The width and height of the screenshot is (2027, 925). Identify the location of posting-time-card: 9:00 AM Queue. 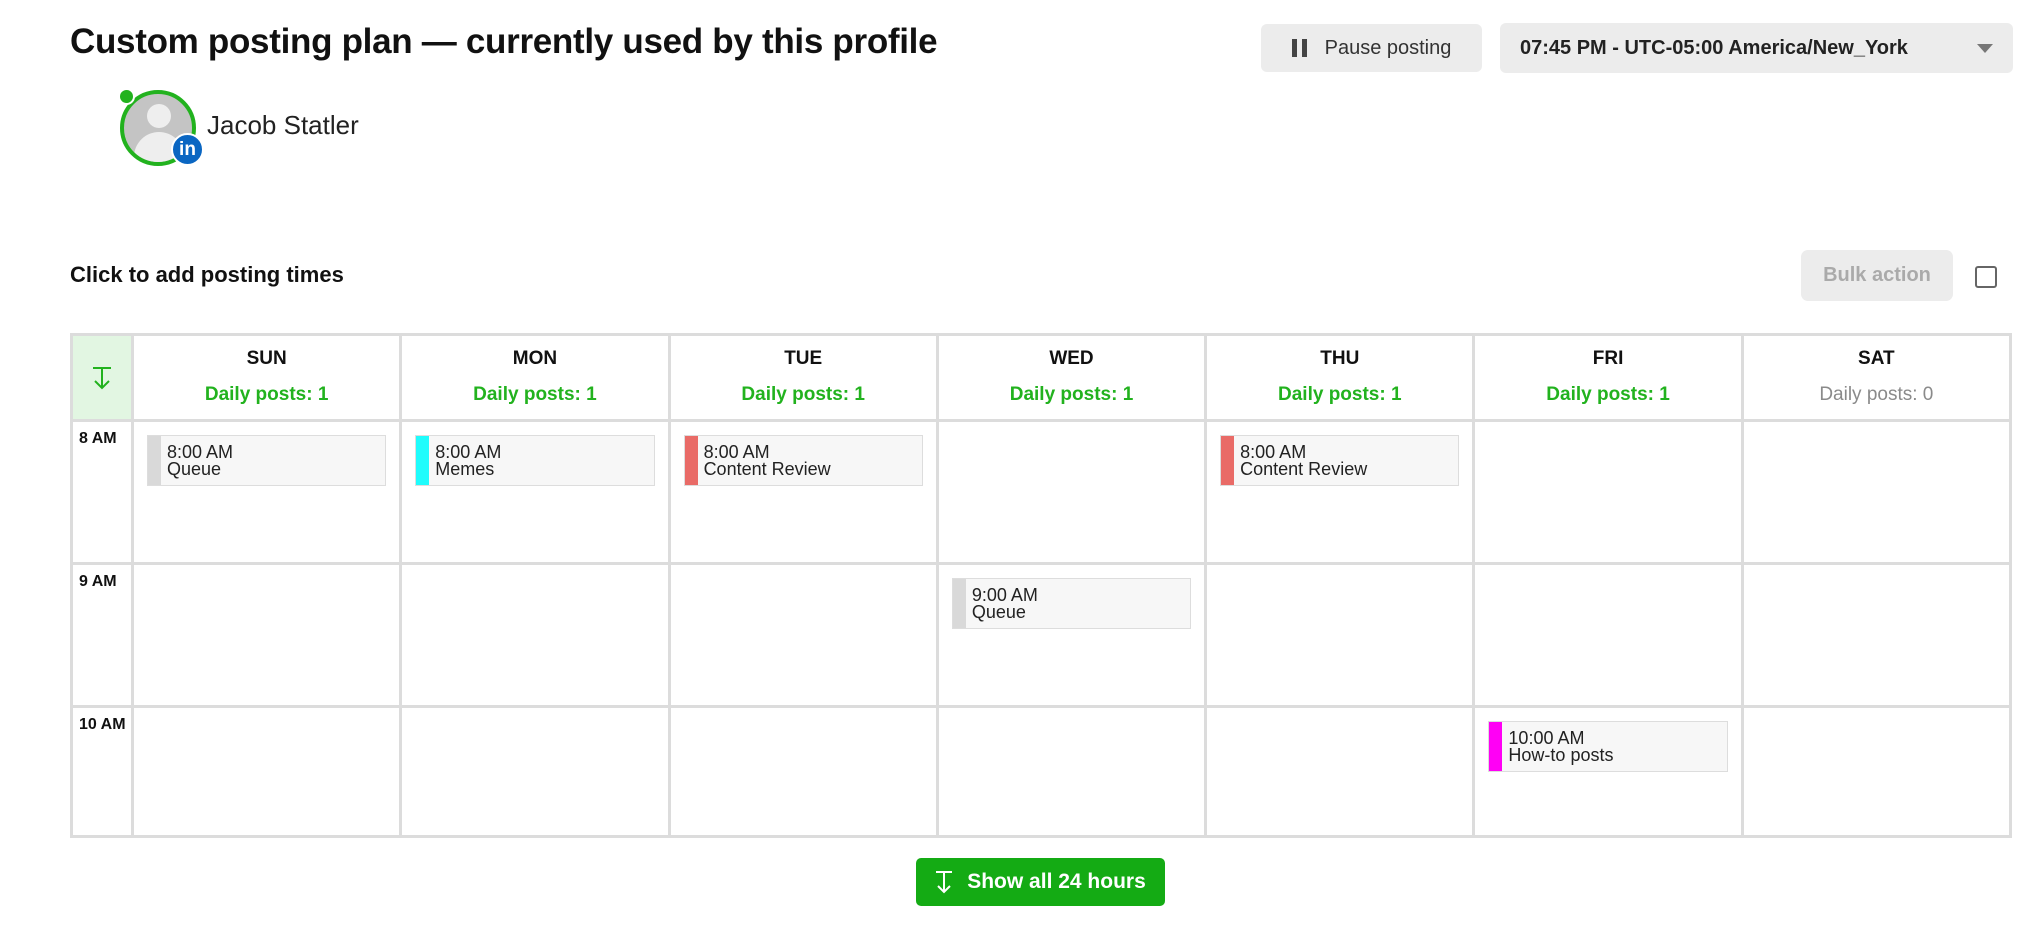
(1071, 603).